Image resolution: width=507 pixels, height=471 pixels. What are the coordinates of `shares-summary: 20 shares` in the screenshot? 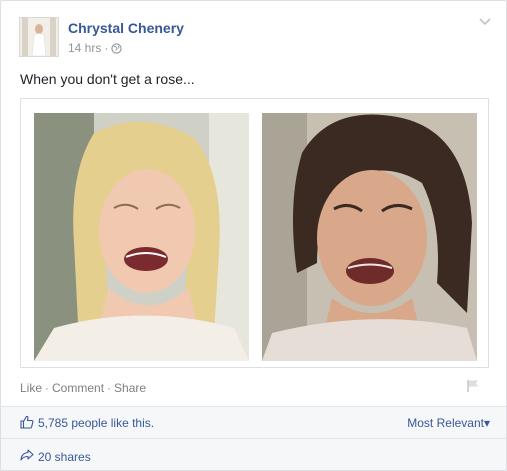 It's located at (253, 454).